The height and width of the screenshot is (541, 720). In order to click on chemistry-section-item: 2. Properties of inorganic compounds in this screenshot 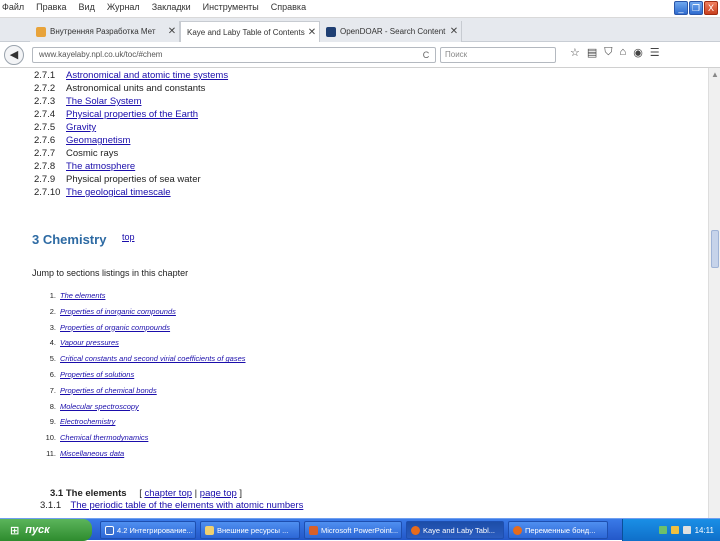, I will do `click(107, 311)`.